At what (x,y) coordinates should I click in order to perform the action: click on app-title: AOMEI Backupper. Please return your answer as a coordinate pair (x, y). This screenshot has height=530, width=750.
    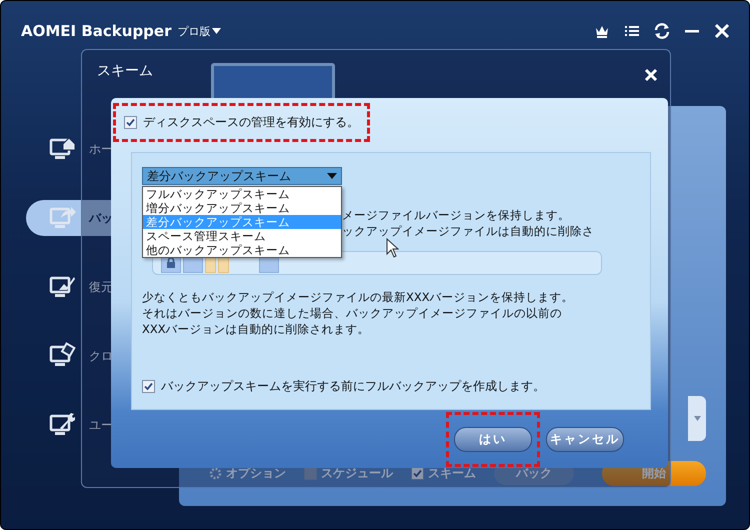
    Looking at the image, I should click on (96, 31).